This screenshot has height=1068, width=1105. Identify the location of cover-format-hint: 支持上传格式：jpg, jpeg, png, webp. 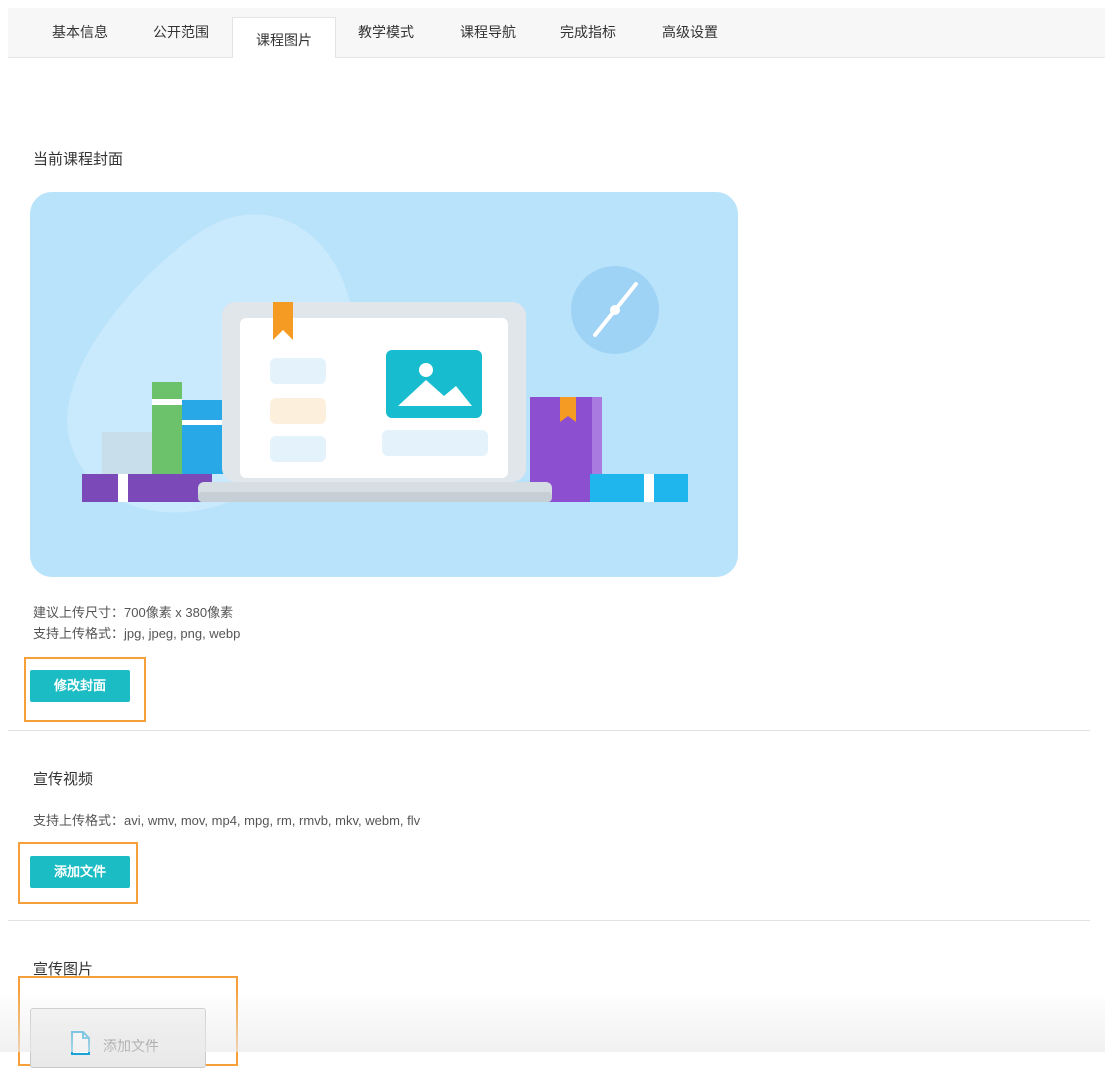
(137, 633).